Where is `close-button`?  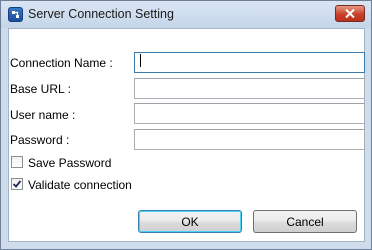
close-button is located at coordinates (350, 13).